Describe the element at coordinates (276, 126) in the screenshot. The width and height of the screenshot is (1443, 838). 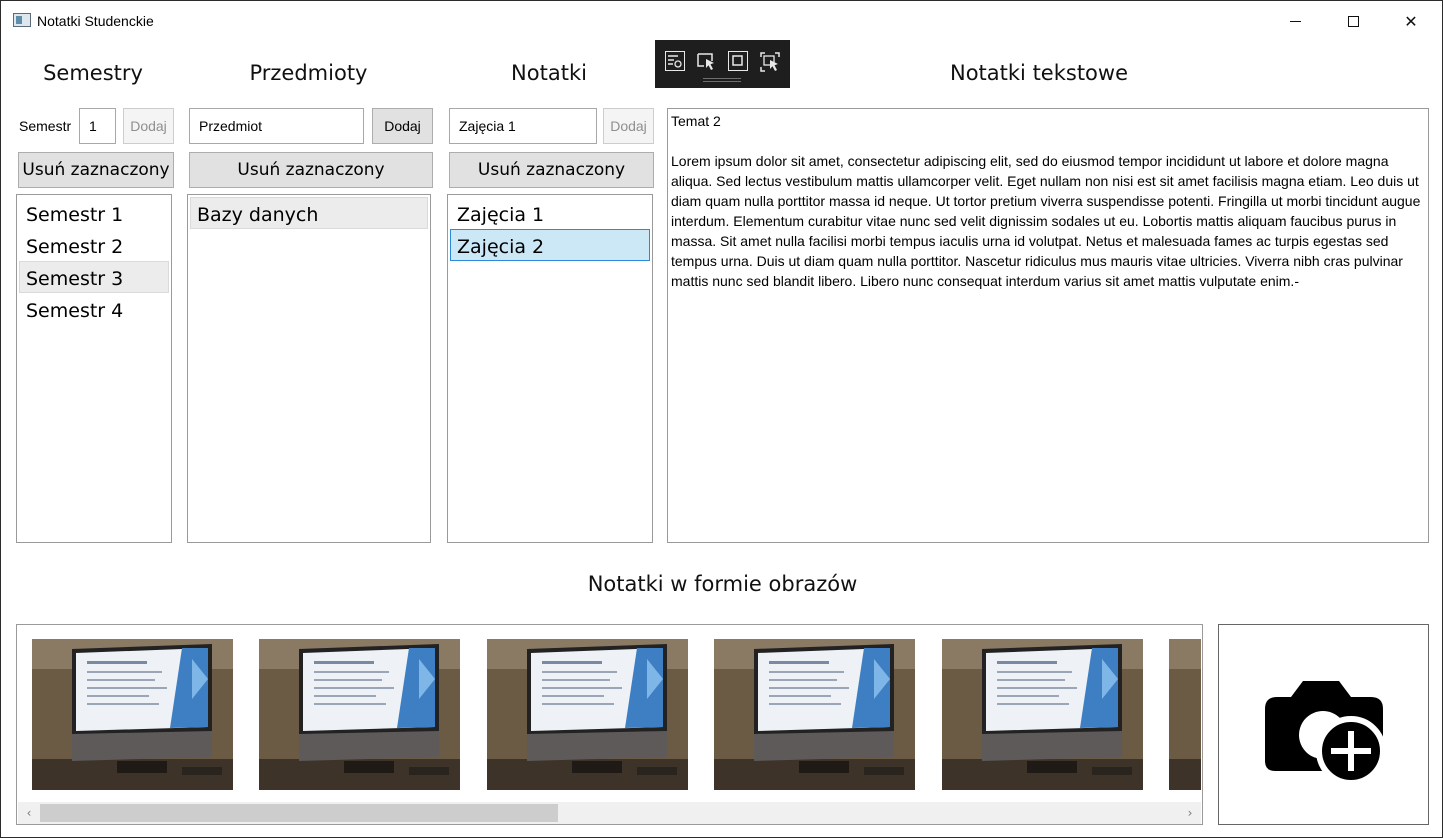
I see `subject-input: Przedmiot` at that location.